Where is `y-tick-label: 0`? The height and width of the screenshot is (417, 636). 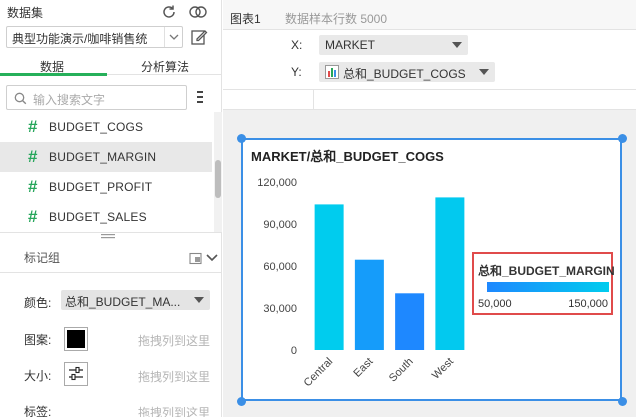 y-tick-label: 0 is located at coordinates (294, 351).